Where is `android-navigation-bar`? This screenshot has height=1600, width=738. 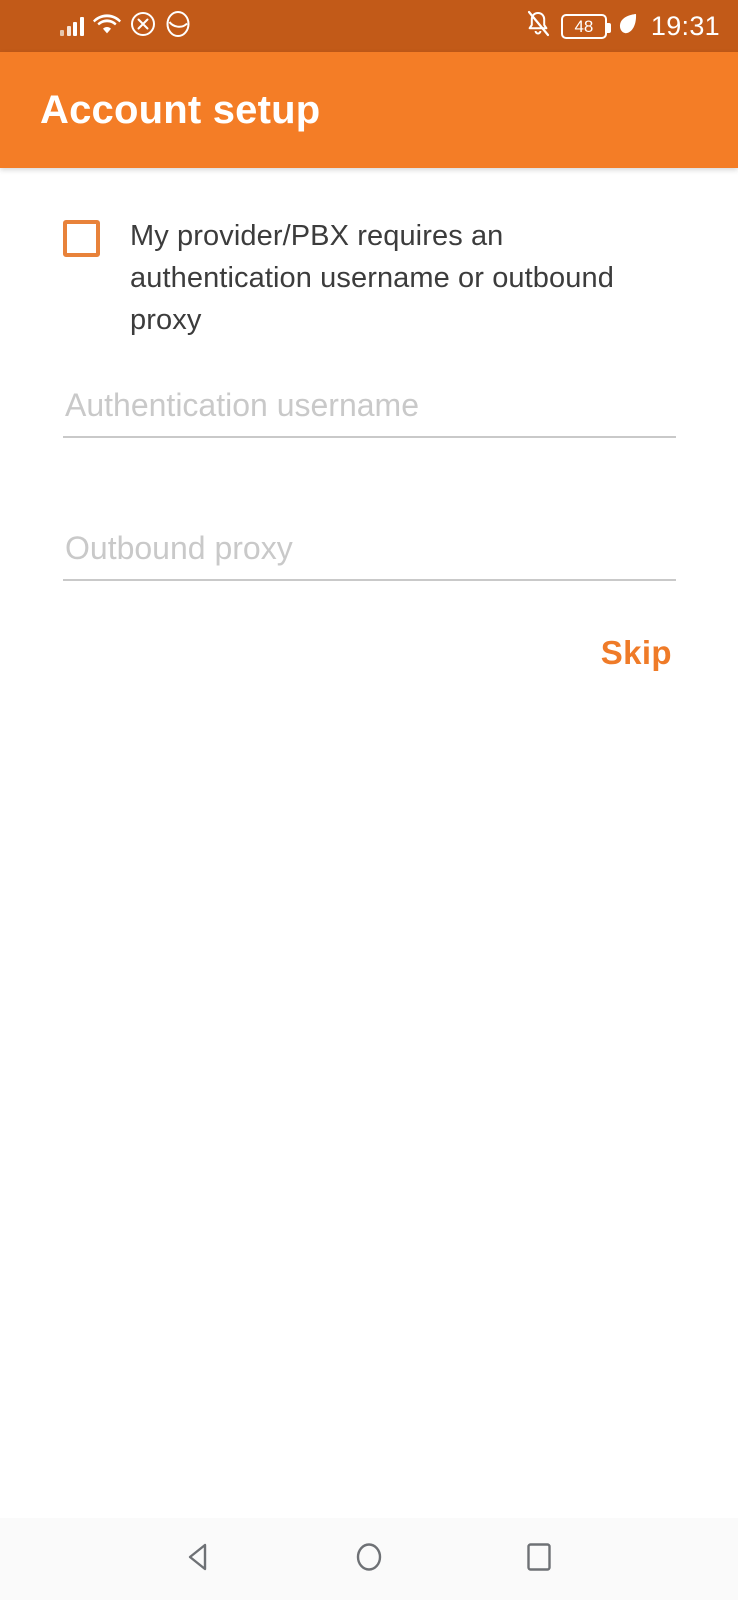 android-navigation-bar is located at coordinates (369, 1559).